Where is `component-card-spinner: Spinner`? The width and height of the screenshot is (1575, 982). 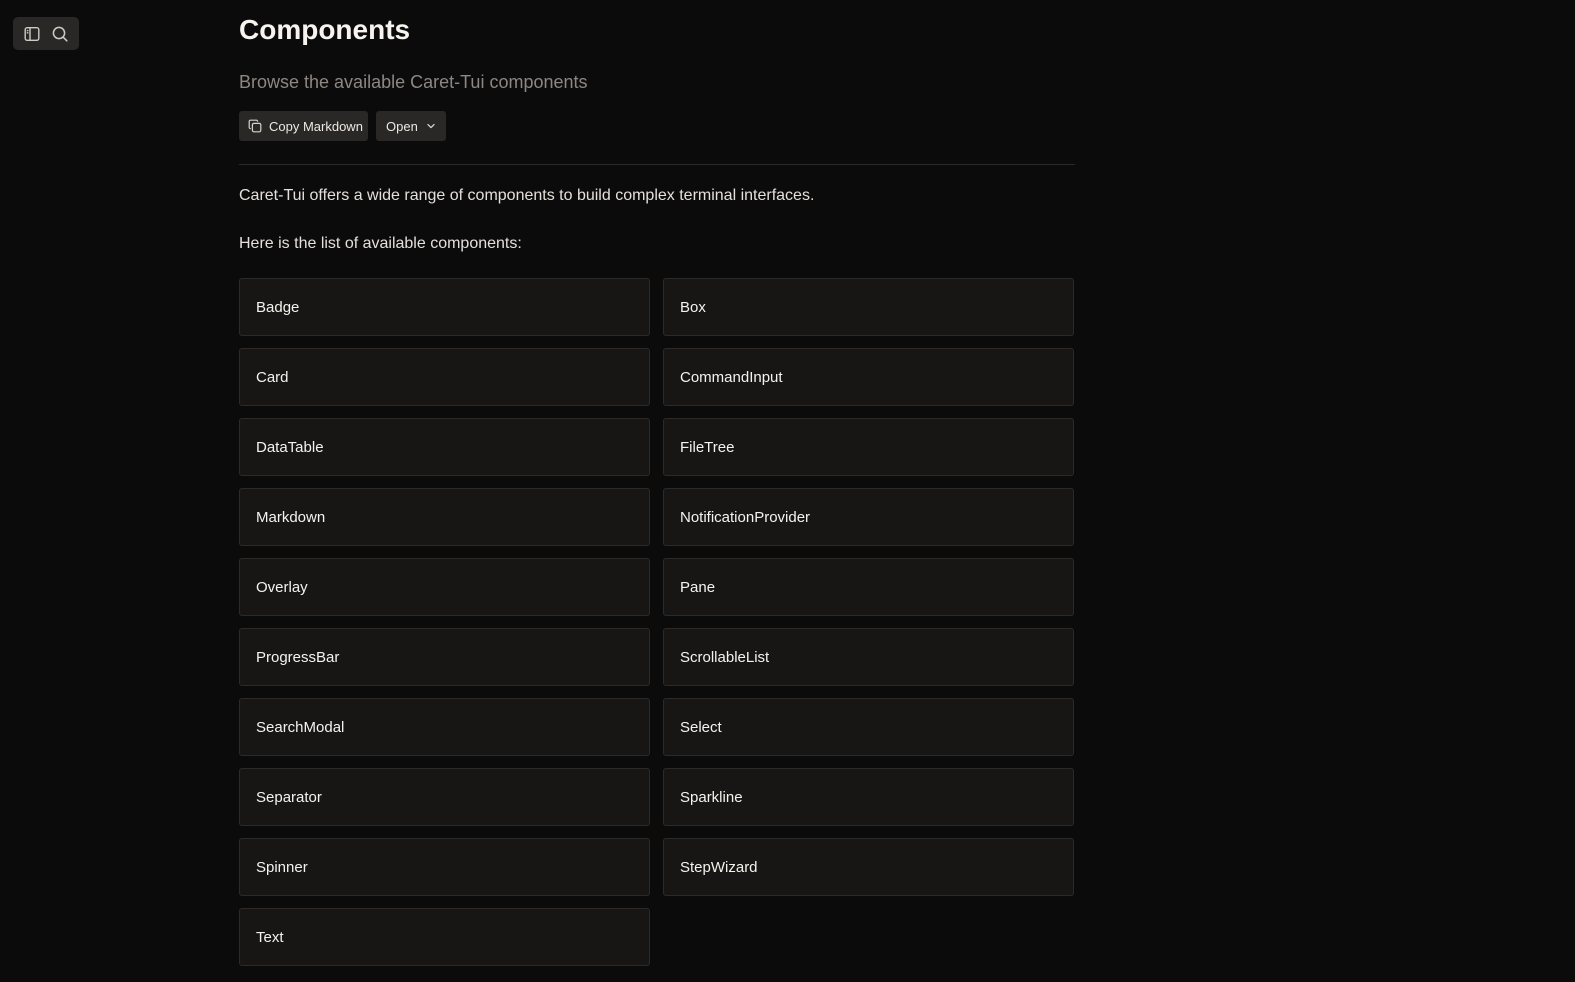 component-card-spinner: Spinner is located at coordinates (444, 867).